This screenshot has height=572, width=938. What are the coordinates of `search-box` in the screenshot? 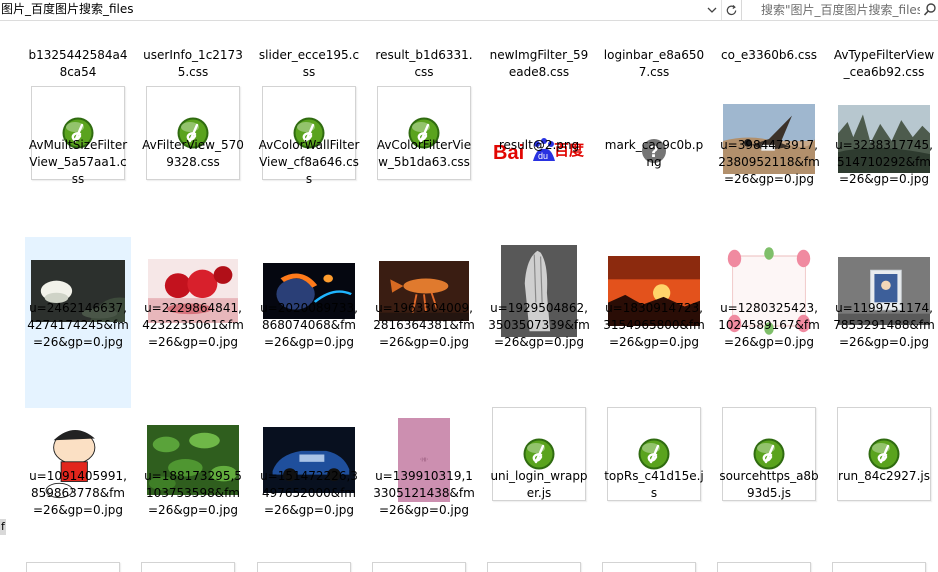 It's located at (839, 10).